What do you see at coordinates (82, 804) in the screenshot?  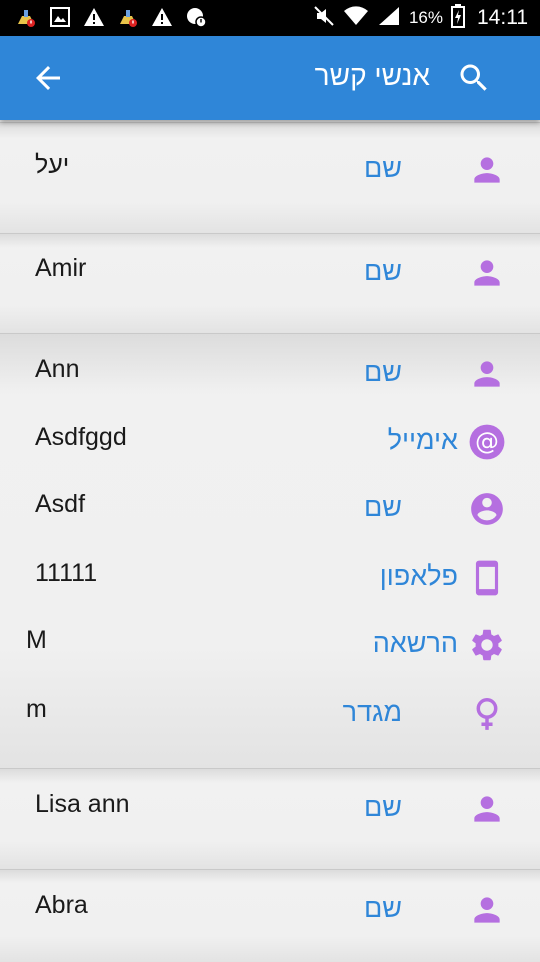 I see `field-value: Lisa ann` at bounding box center [82, 804].